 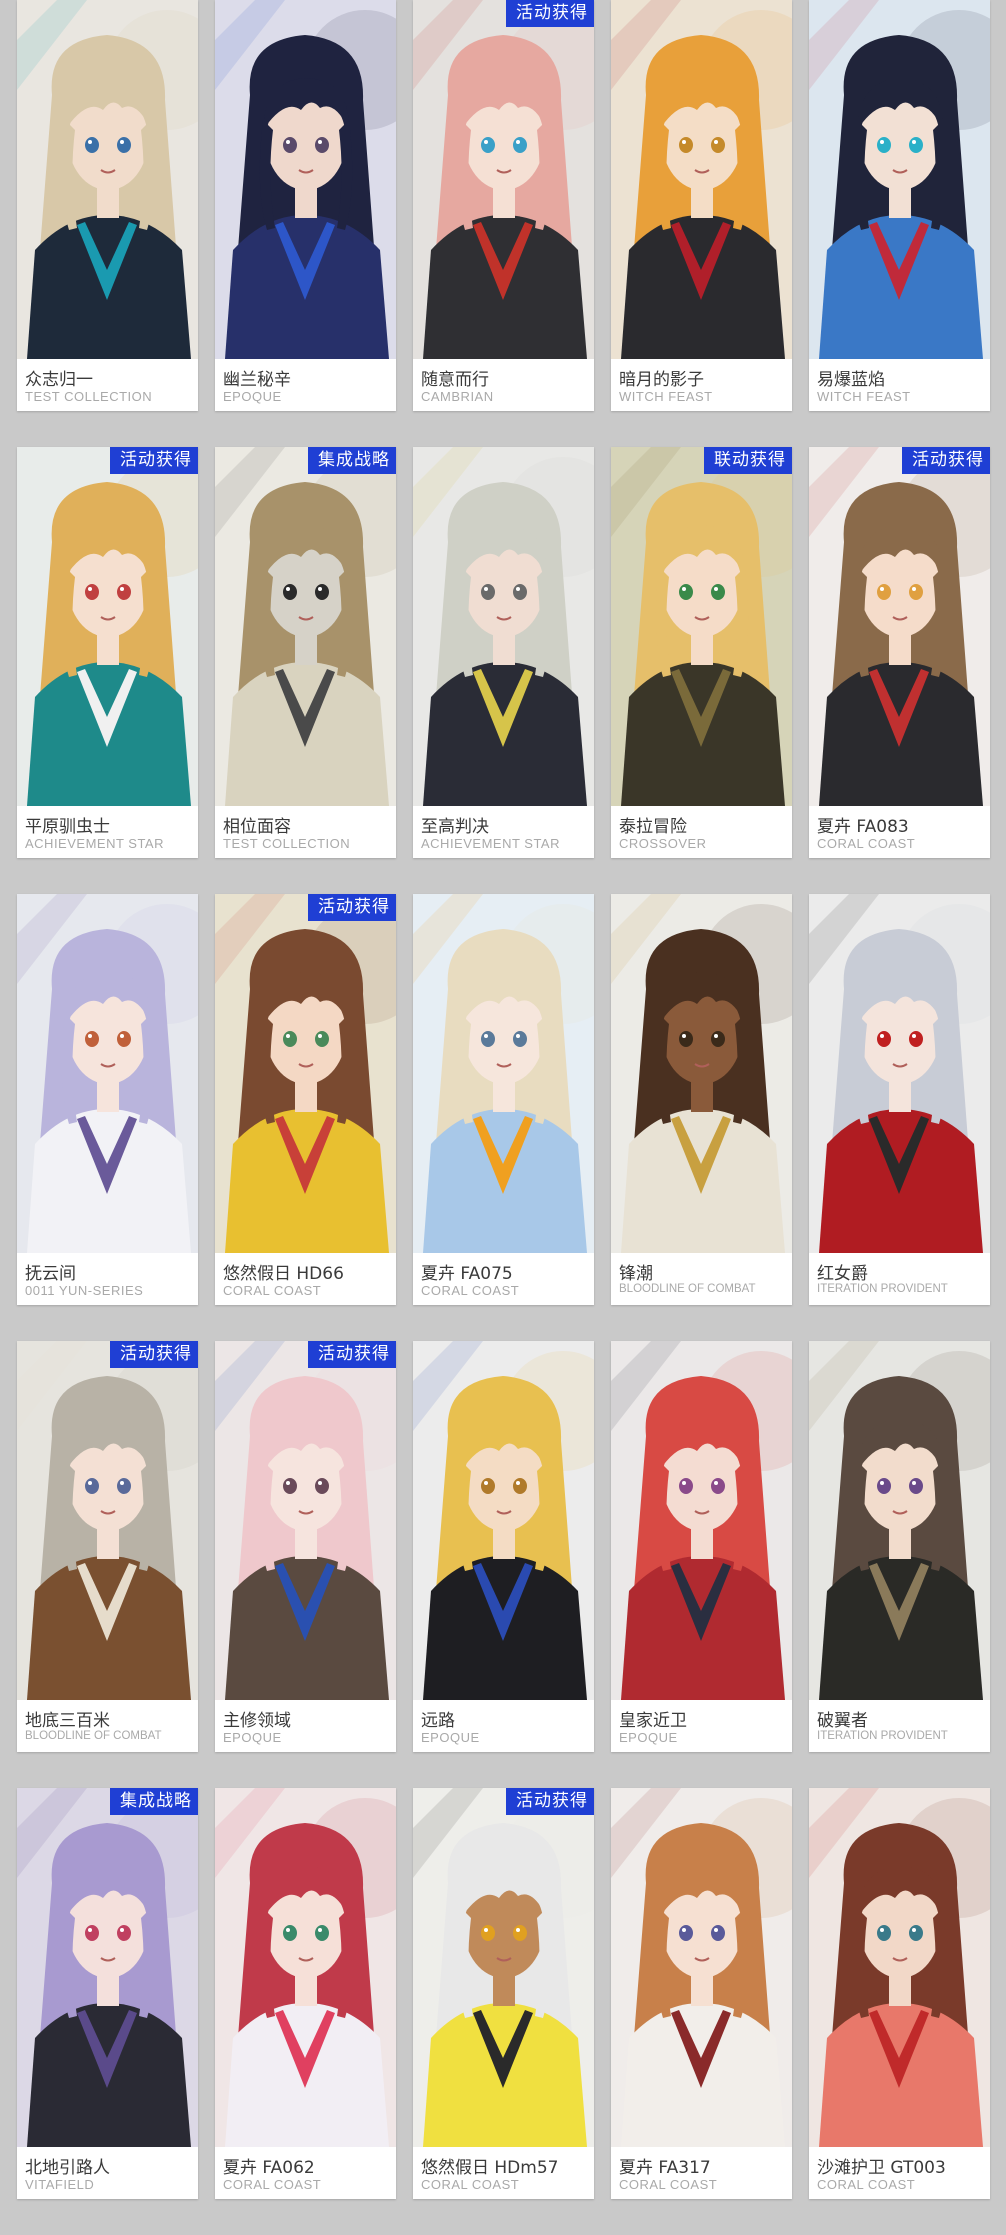 What do you see at coordinates (503, 385) in the screenshot?
I see `skin-info: 随意而行 CAMBRIAN` at bounding box center [503, 385].